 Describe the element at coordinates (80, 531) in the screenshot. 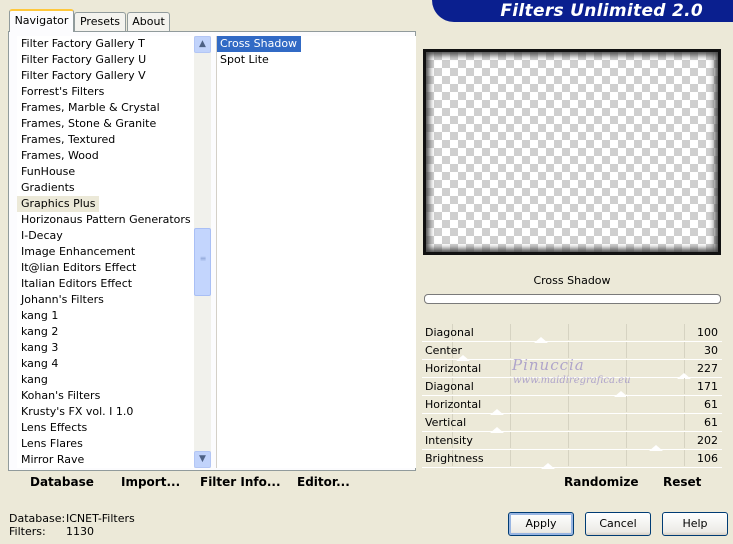

I see `filters-count: 1130` at that location.